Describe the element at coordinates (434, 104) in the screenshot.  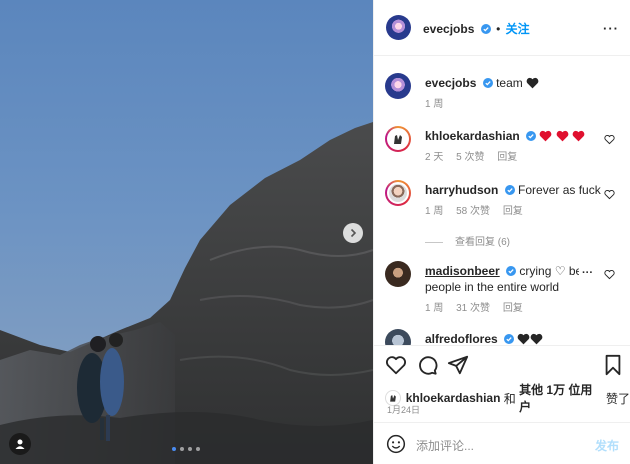
I see `caption-time: 1 周` at that location.